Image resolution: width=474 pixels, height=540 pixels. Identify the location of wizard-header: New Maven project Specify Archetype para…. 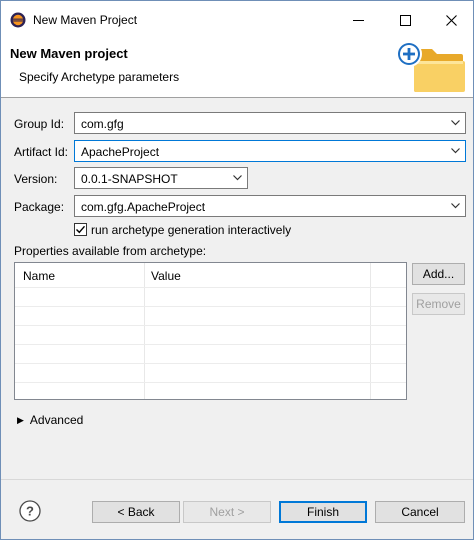
(237, 68).